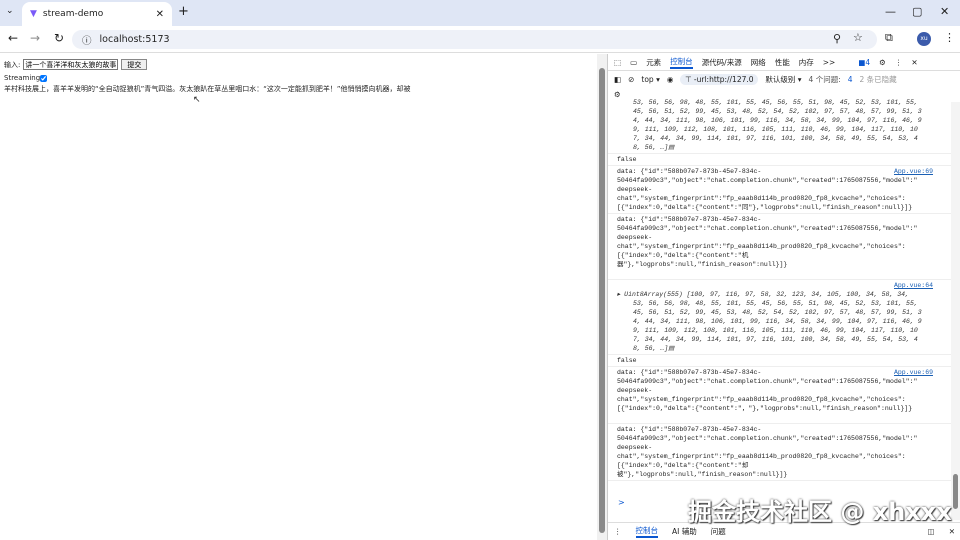 The width and height of the screenshot is (960, 540). I want to click on more-tabs: >>, so click(829, 62).